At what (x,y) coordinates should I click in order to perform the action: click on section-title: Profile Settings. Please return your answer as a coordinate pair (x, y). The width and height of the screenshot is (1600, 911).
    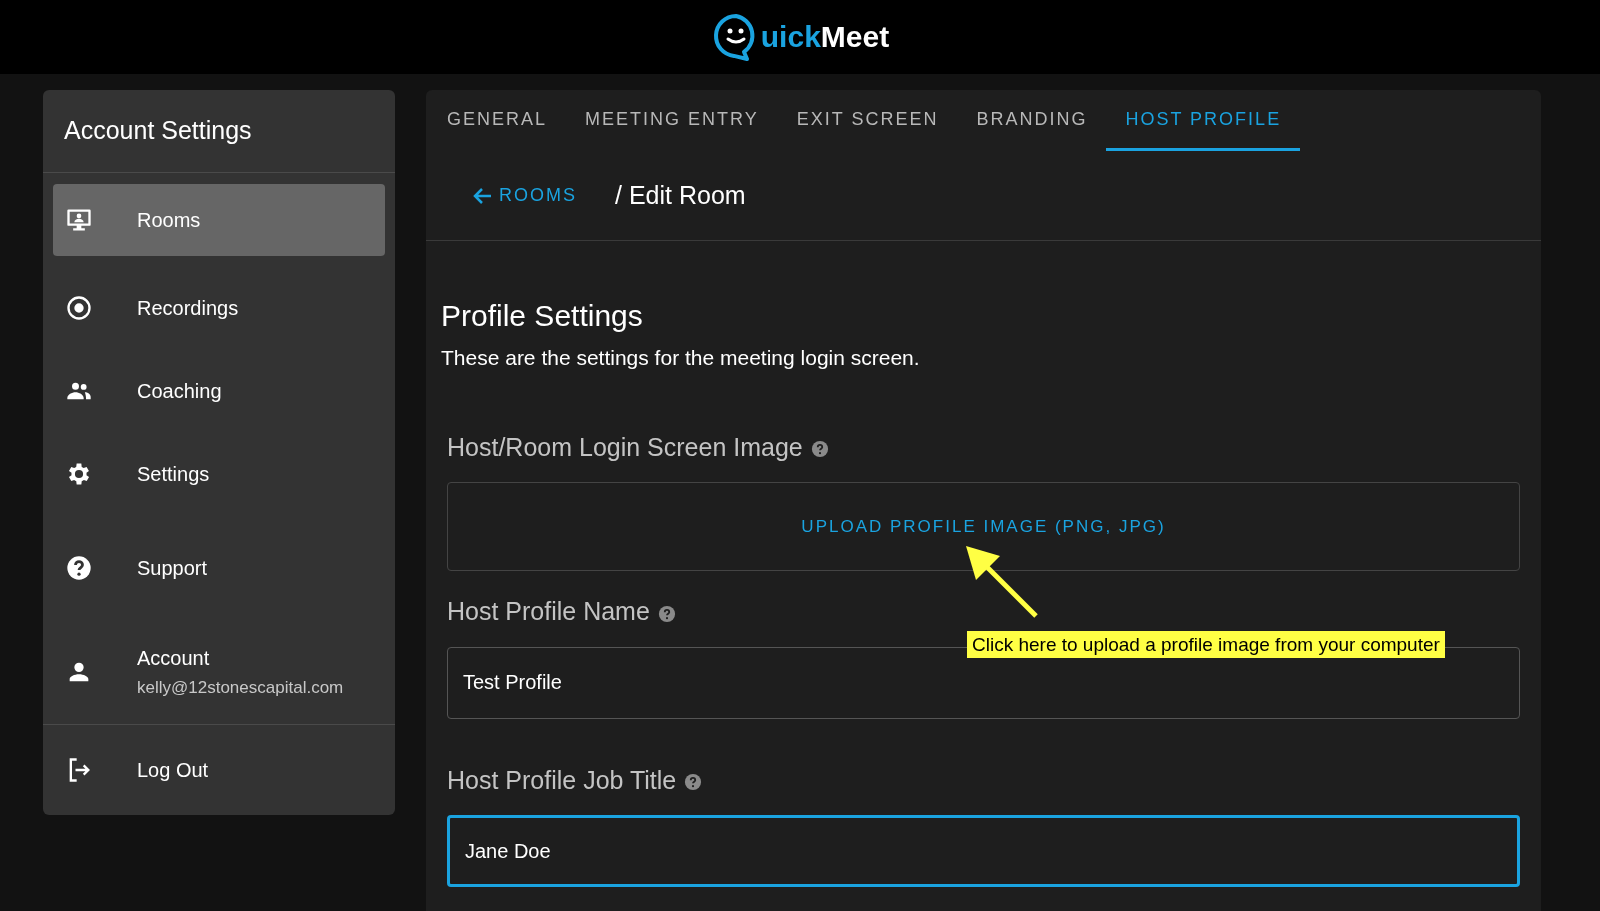
    Looking at the image, I should click on (542, 316).